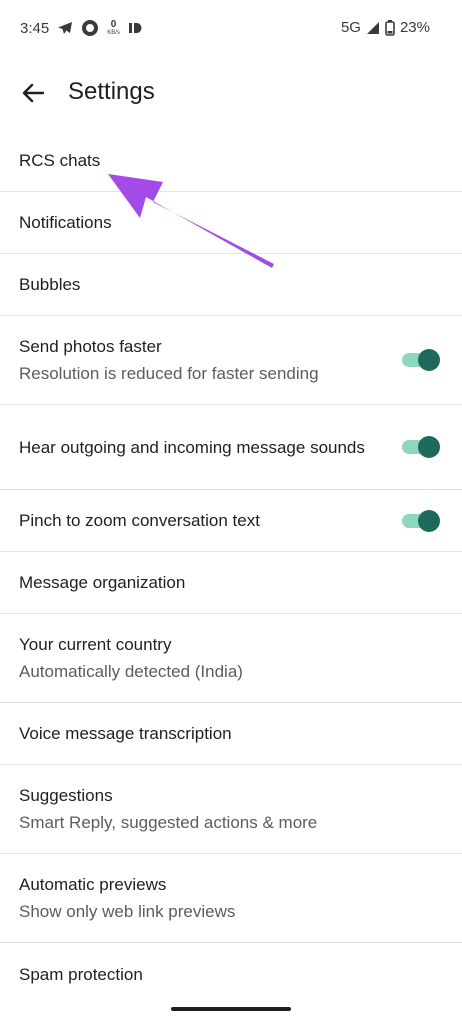 The width and height of the screenshot is (462, 1024). Describe the element at coordinates (169, 373) in the screenshot. I see `setting-subtitle: Resolution is reduced for faster sending` at that location.